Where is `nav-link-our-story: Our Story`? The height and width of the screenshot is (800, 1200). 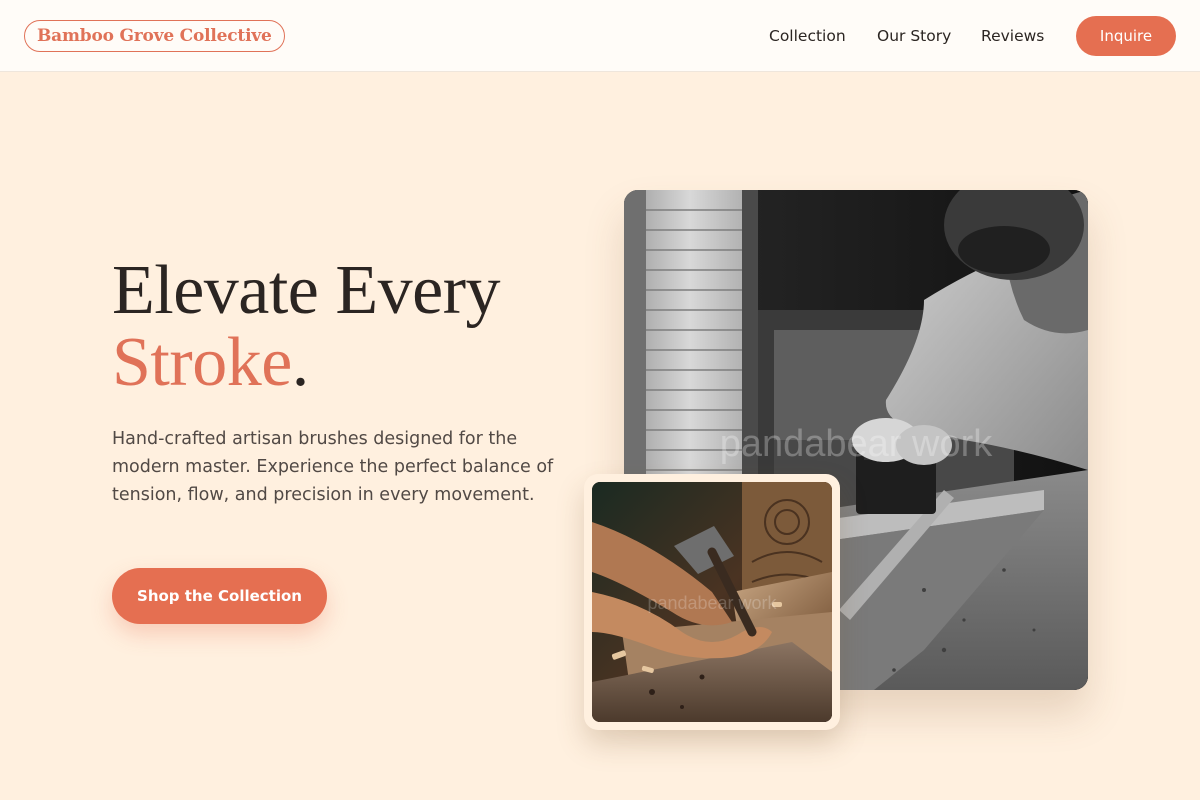 nav-link-our-story: Our Story is located at coordinates (914, 36).